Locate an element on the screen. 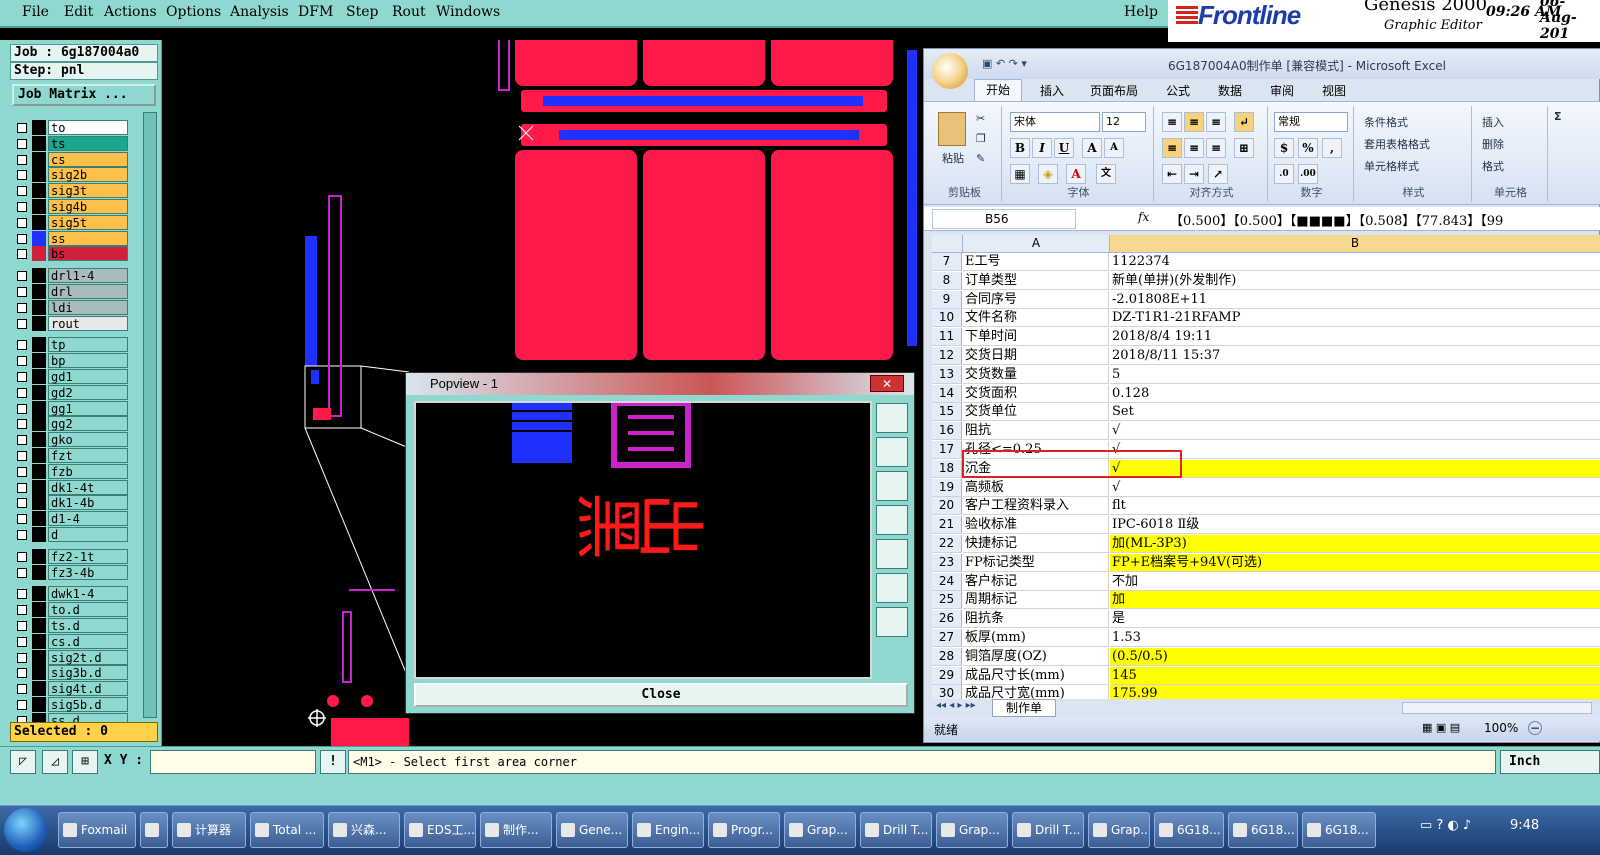  layer-row-d1-4: d1-4 is located at coordinates (71, 519).